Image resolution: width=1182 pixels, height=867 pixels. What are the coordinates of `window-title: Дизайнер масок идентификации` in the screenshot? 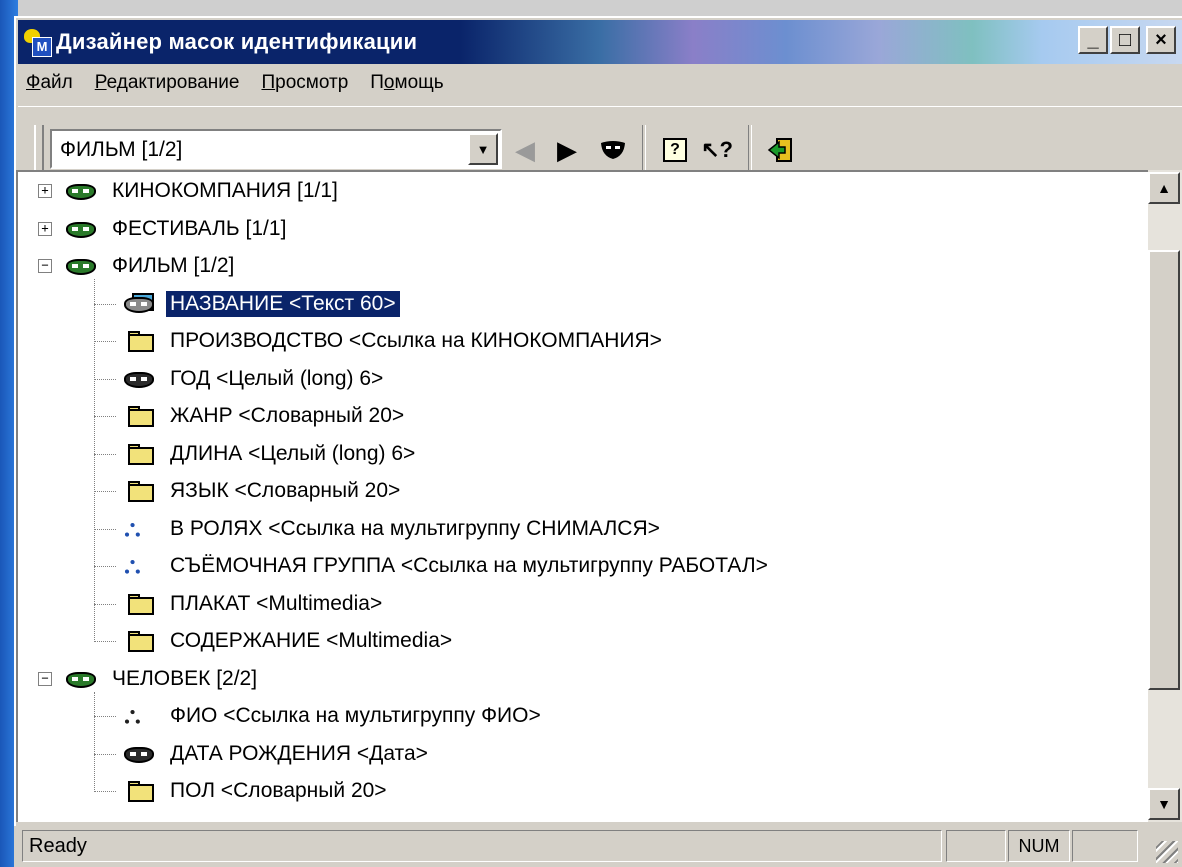 It's located at (237, 41).